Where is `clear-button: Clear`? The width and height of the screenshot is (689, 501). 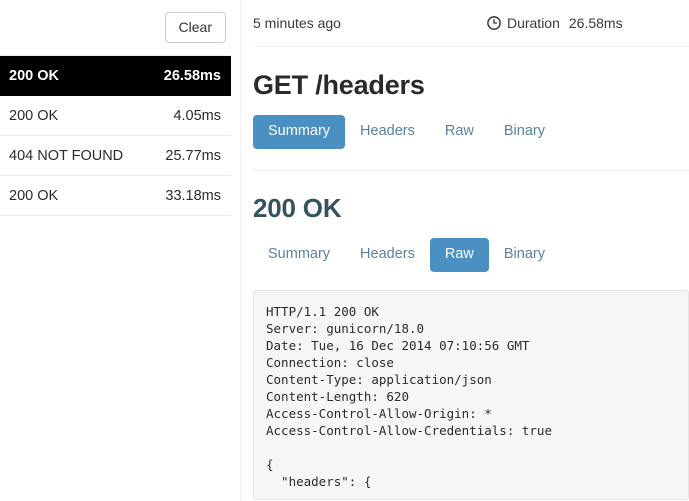
clear-button: Clear is located at coordinates (195, 27).